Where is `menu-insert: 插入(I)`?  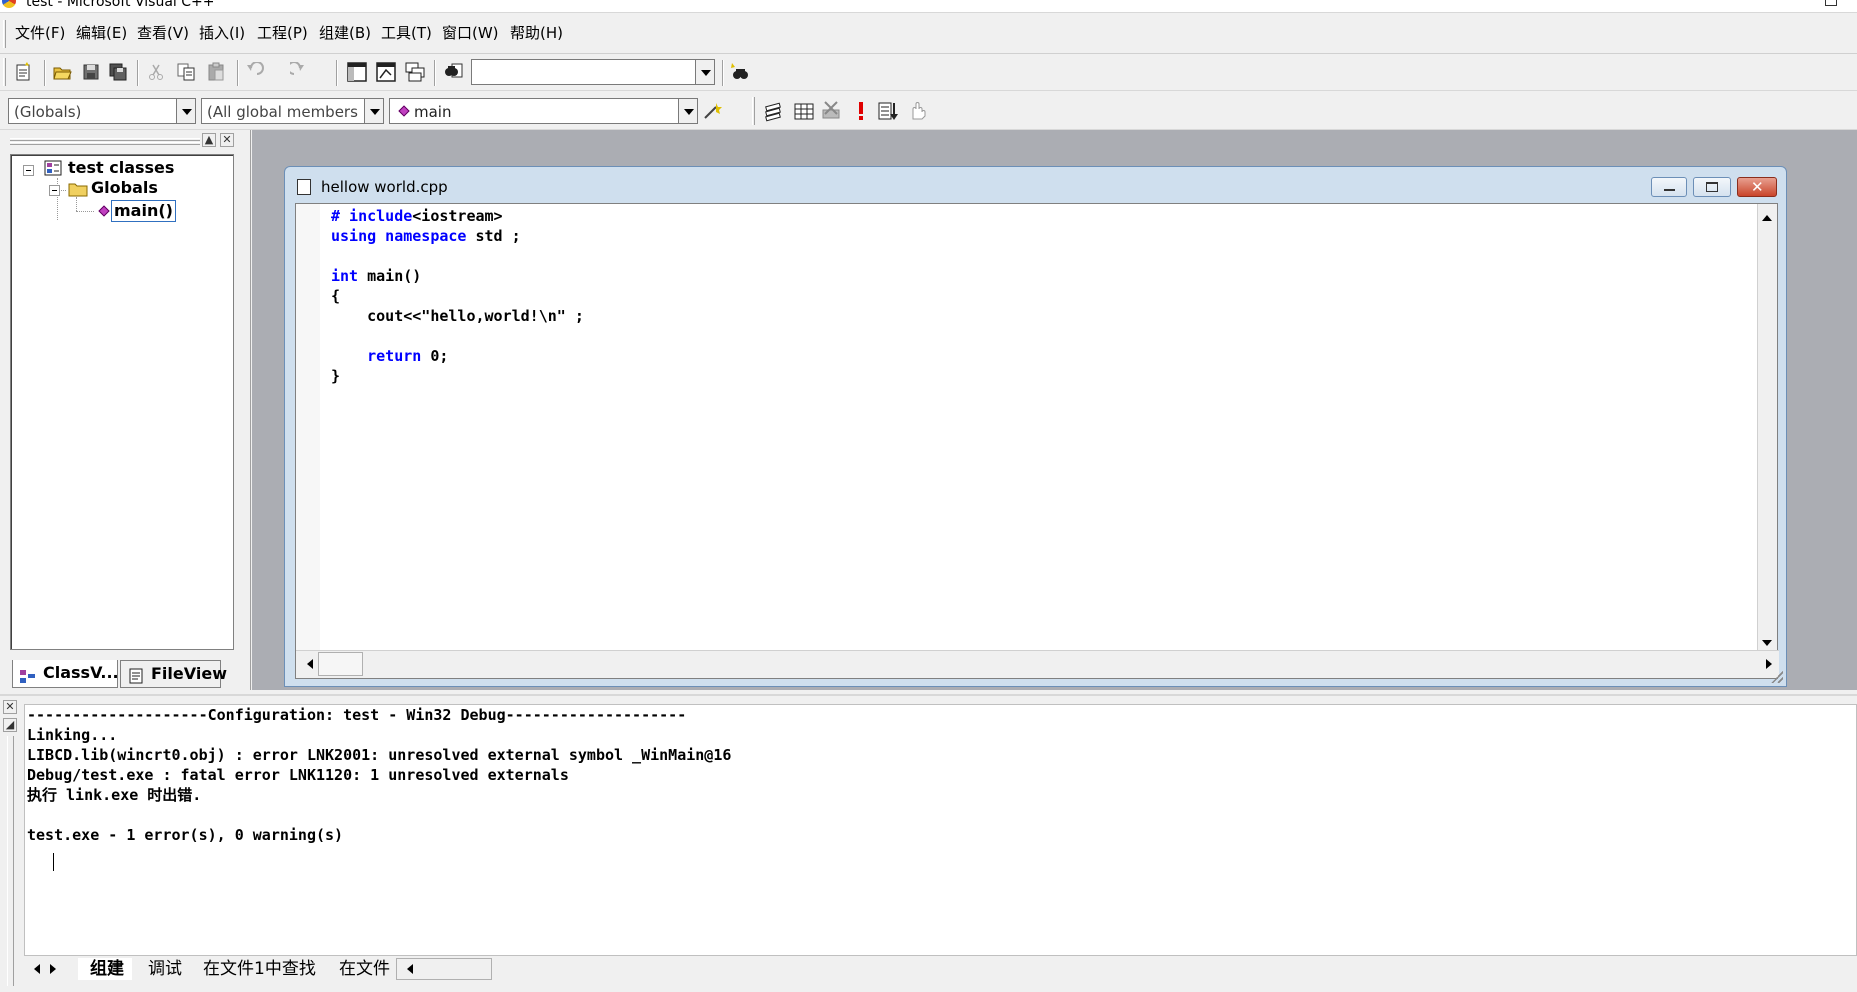 menu-insert: 插入(I) is located at coordinates (222, 33).